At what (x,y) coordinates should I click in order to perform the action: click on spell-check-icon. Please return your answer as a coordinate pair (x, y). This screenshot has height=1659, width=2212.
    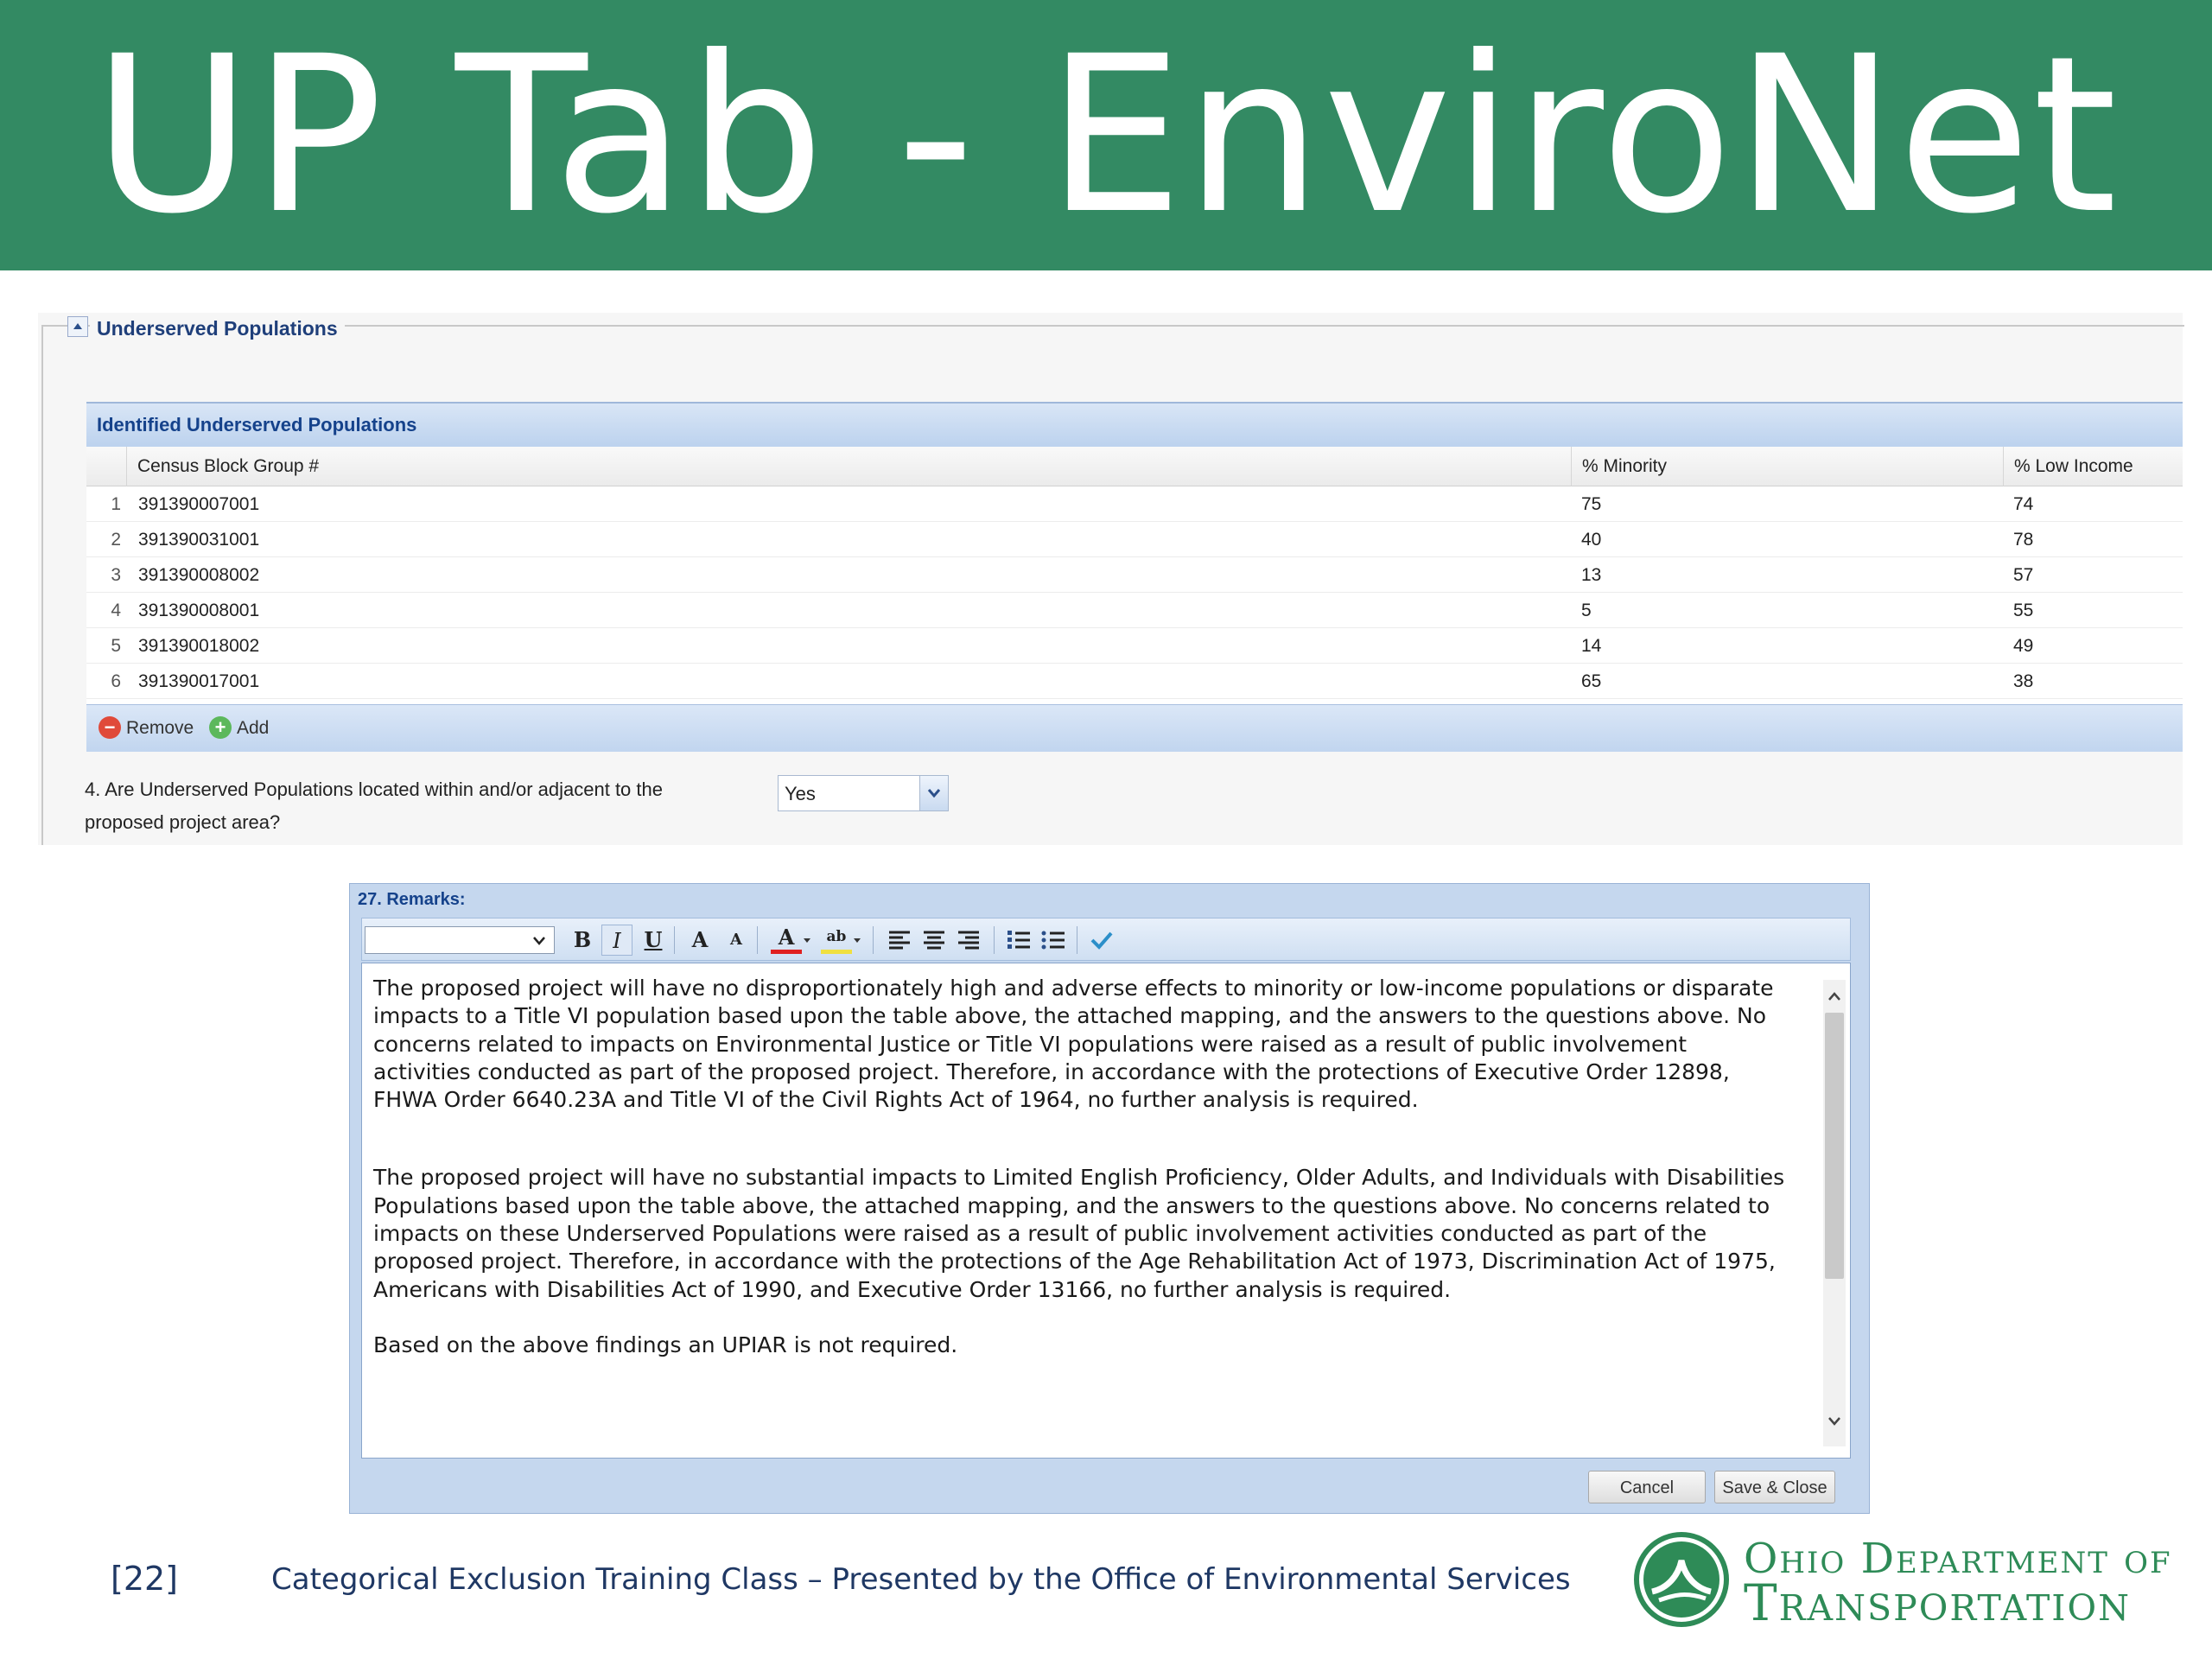
    Looking at the image, I should click on (1101, 940).